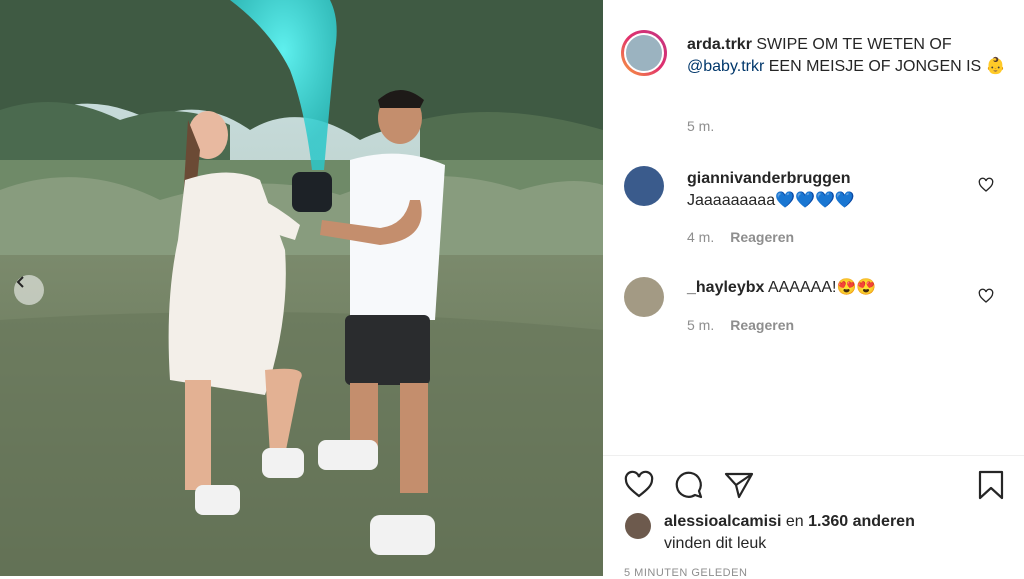  What do you see at coordinates (731, 200) in the screenshot?
I see `comment-text: Jaaaaaaaaa` at bounding box center [731, 200].